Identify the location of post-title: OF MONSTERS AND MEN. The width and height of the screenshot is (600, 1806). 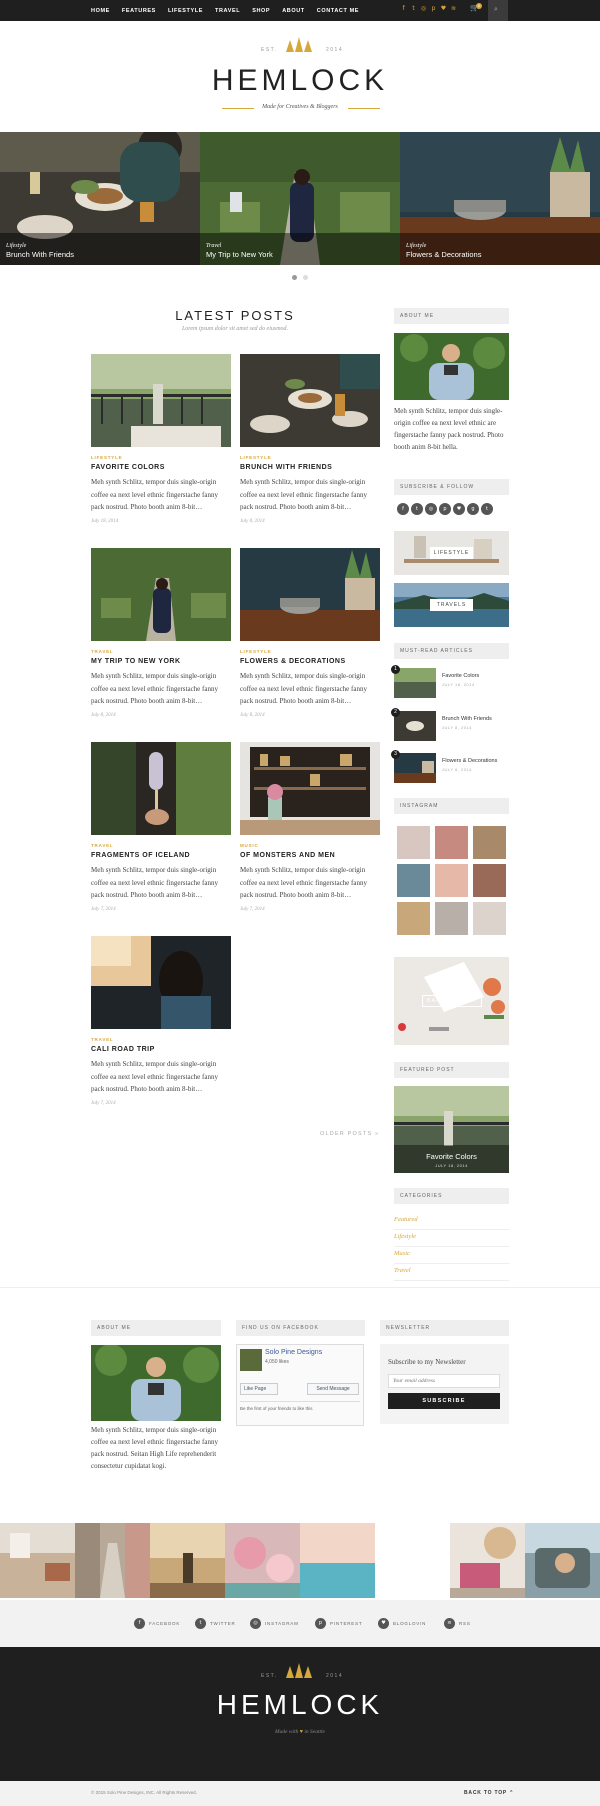
(310, 855).